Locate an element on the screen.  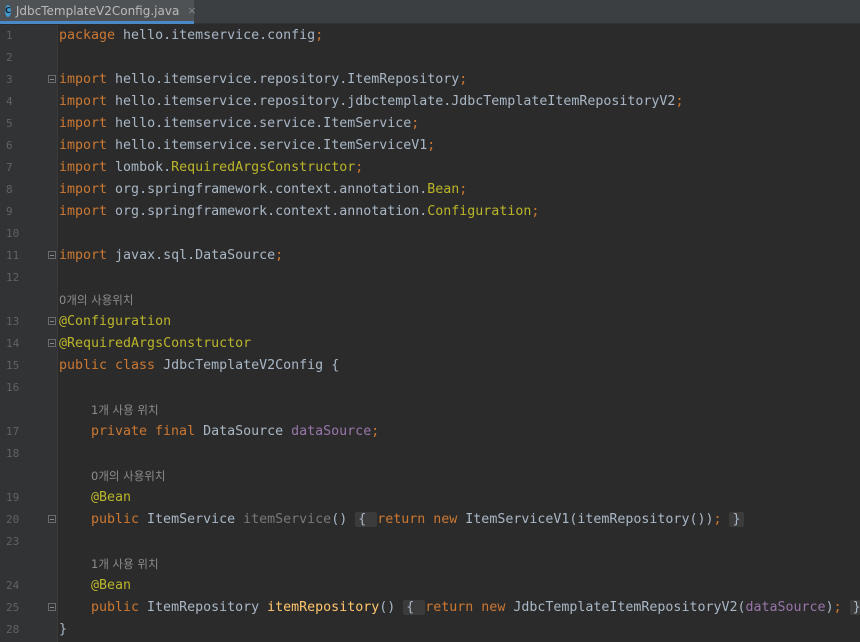
code-line: 7 import lombok.RequiredArgsConstructor; is located at coordinates (430, 168).